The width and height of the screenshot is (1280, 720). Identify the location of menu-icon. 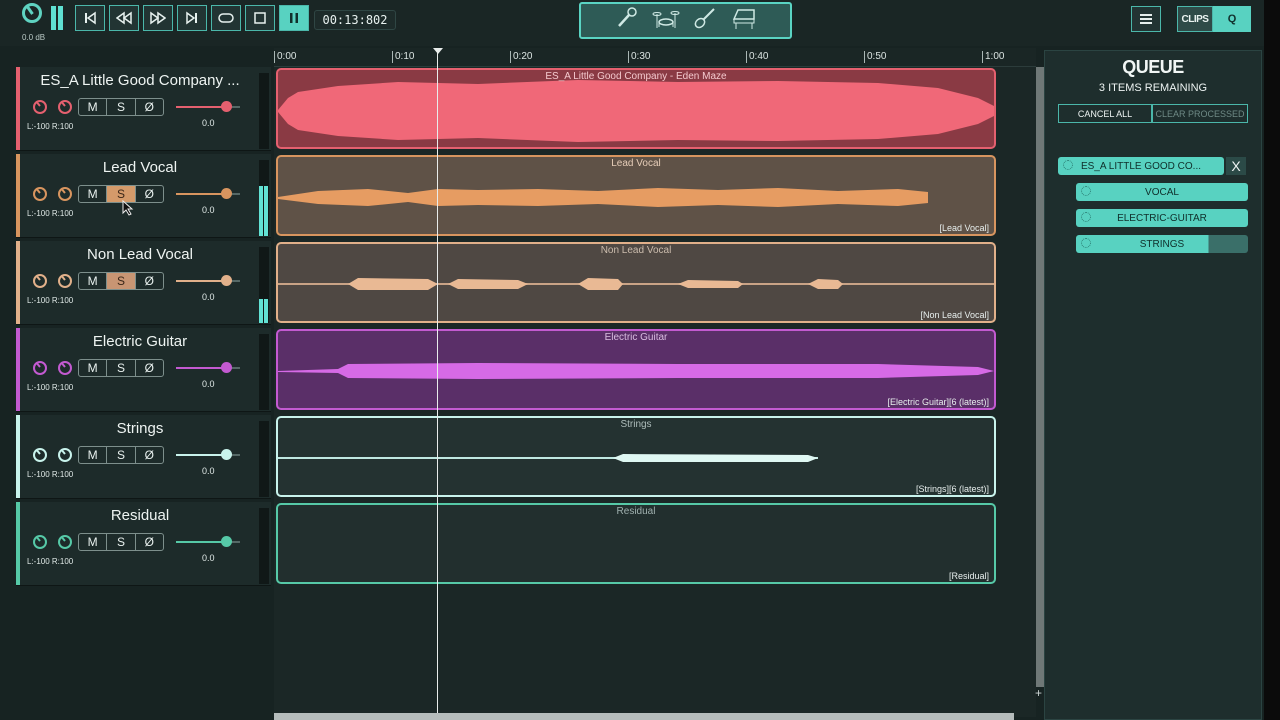
(1146, 19).